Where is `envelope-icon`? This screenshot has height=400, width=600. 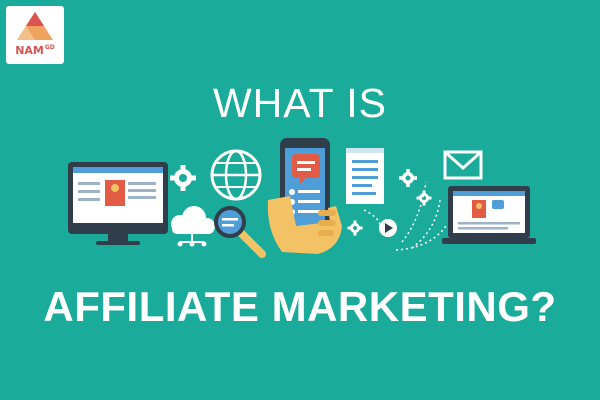
envelope-icon is located at coordinates (463, 165).